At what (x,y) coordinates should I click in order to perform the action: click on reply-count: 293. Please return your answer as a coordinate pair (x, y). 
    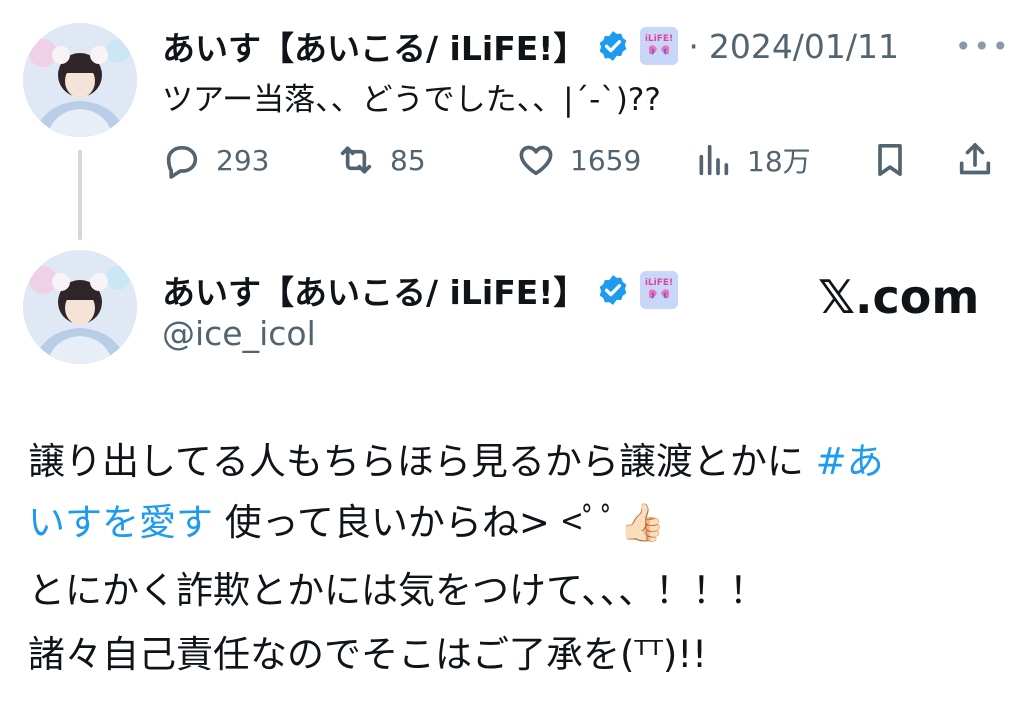
    Looking at the image, I should click on (243, 160).